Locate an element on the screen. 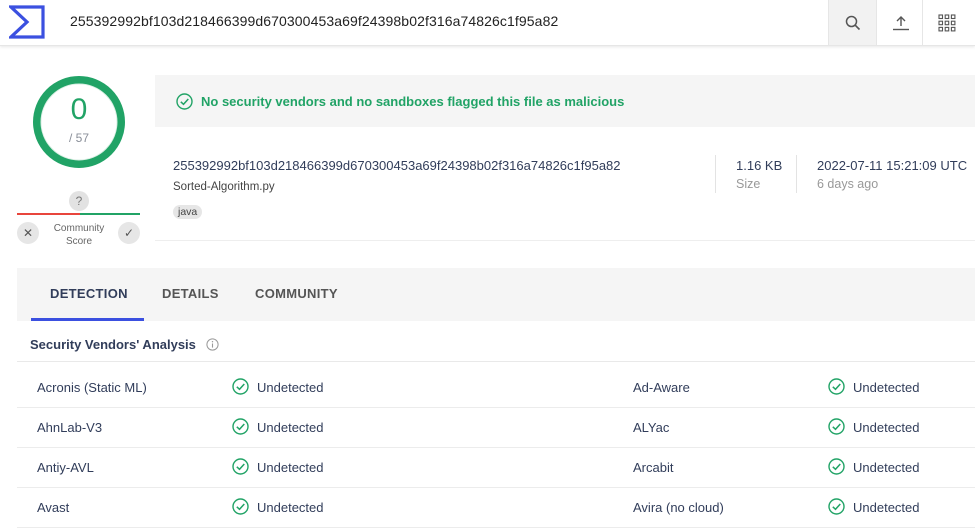 This screenshot has height=528, width=975. section-divider is located at coordinates (496, 361).